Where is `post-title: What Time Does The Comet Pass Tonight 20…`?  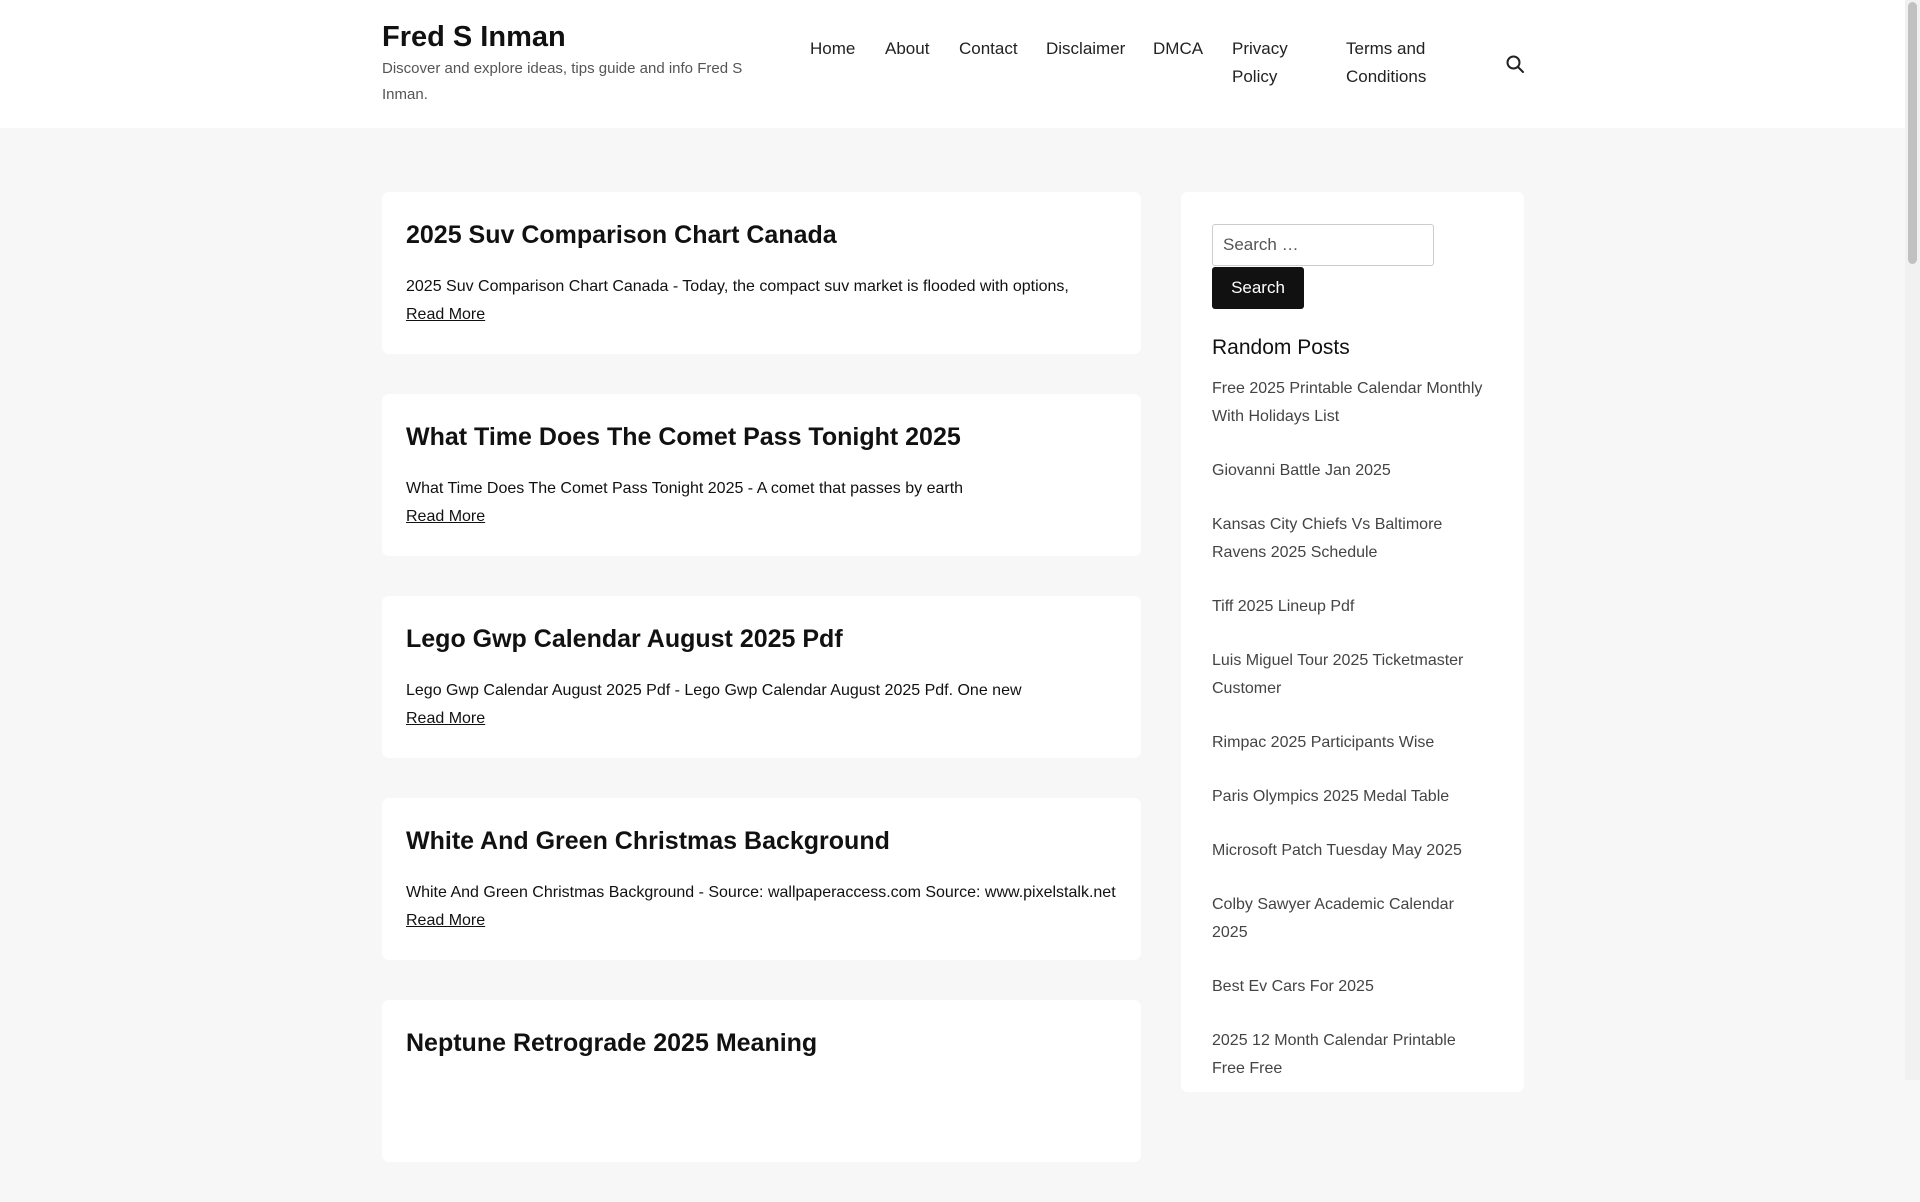
post-title: What Time Does The Comet Pass Tonight 20… is located at coordinates (683, 437).